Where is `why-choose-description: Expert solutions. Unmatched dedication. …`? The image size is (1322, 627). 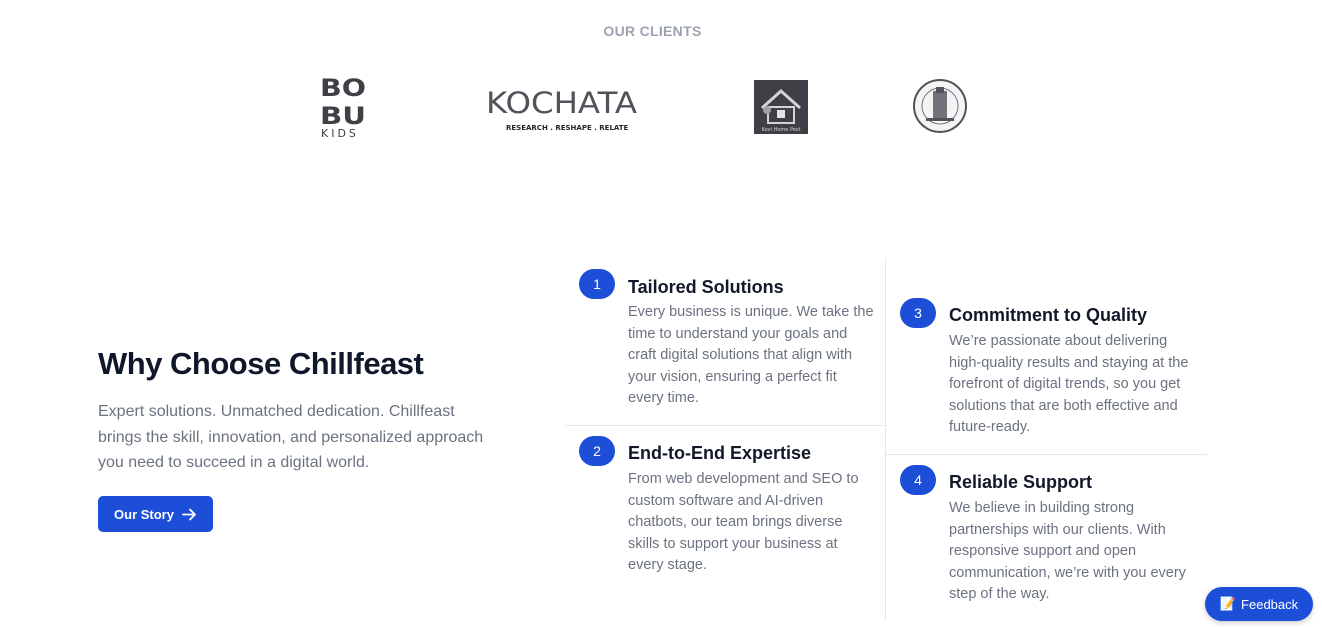
why-choose-description: Expert solutions. Unmatched dedication. … is located at coordinates (291, 437).